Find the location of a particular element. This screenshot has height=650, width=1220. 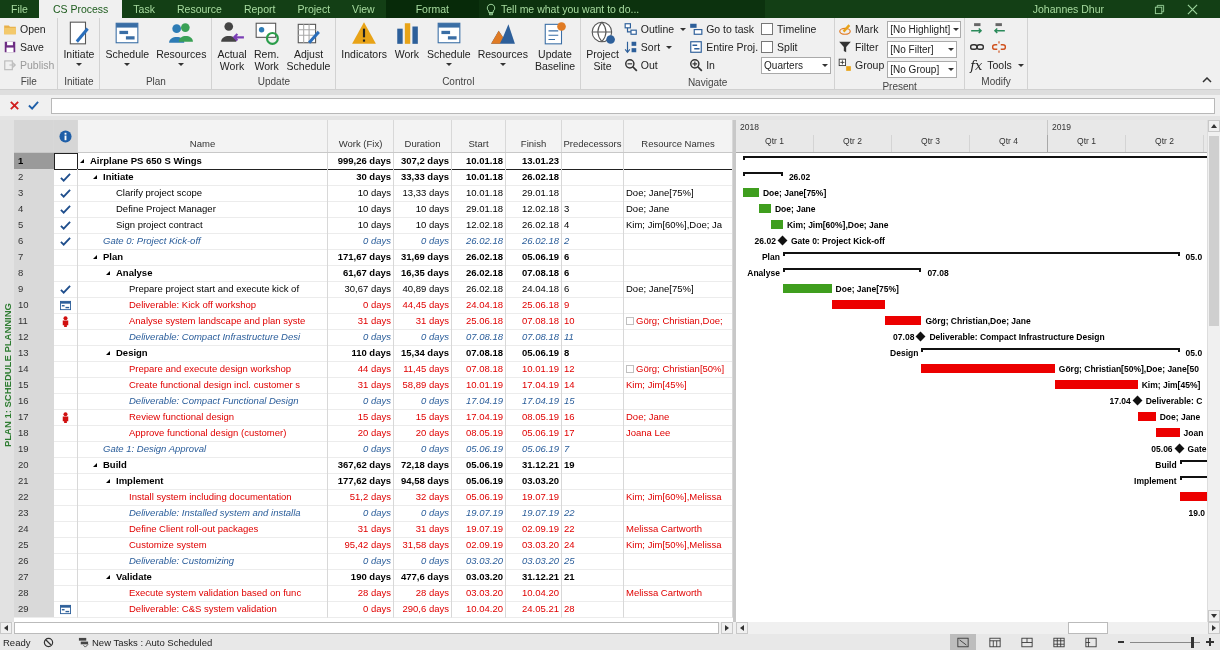

task-name: Execute system validation based on func is located at coordinates (215, 593).